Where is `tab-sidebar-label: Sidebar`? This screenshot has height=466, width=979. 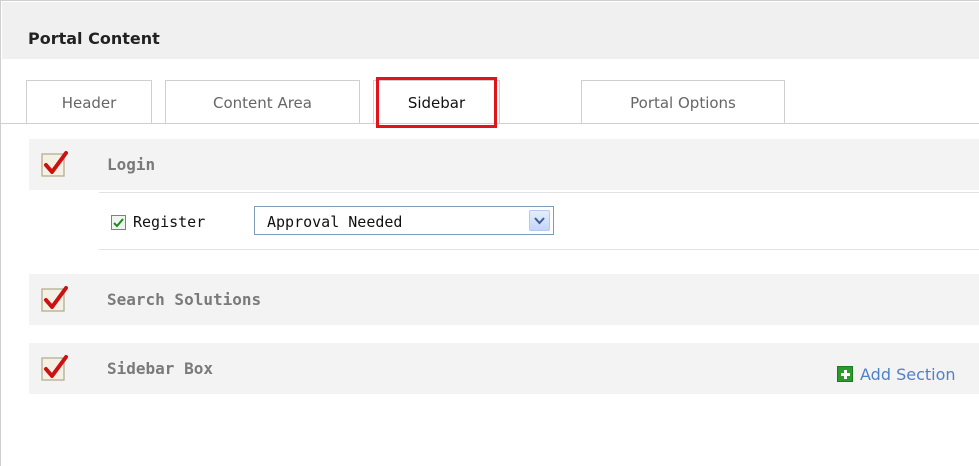 tab-sidebar-label: Sidebar is located at coordinates (436, 102).